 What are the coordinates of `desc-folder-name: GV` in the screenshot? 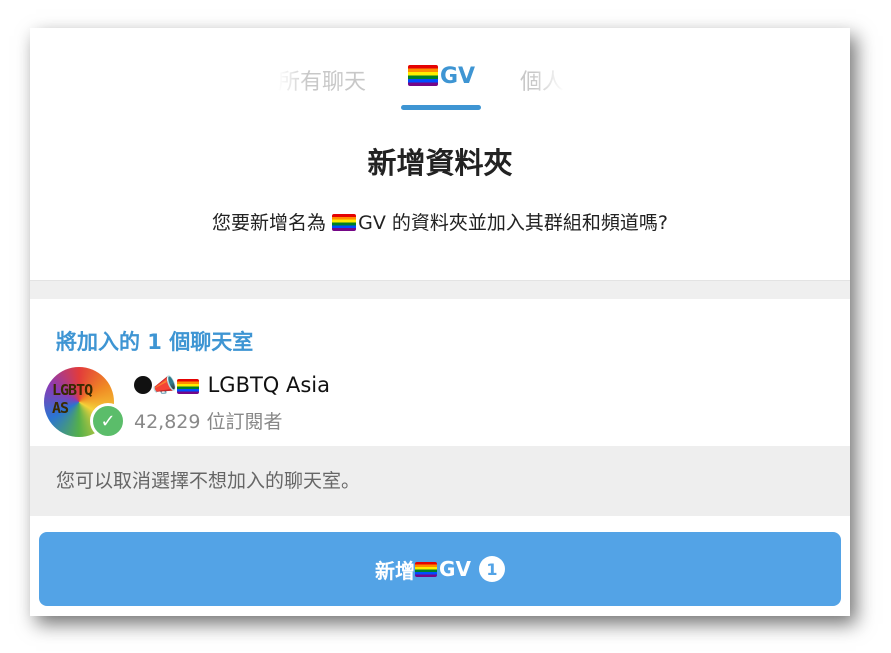 It's located at (372, 223).